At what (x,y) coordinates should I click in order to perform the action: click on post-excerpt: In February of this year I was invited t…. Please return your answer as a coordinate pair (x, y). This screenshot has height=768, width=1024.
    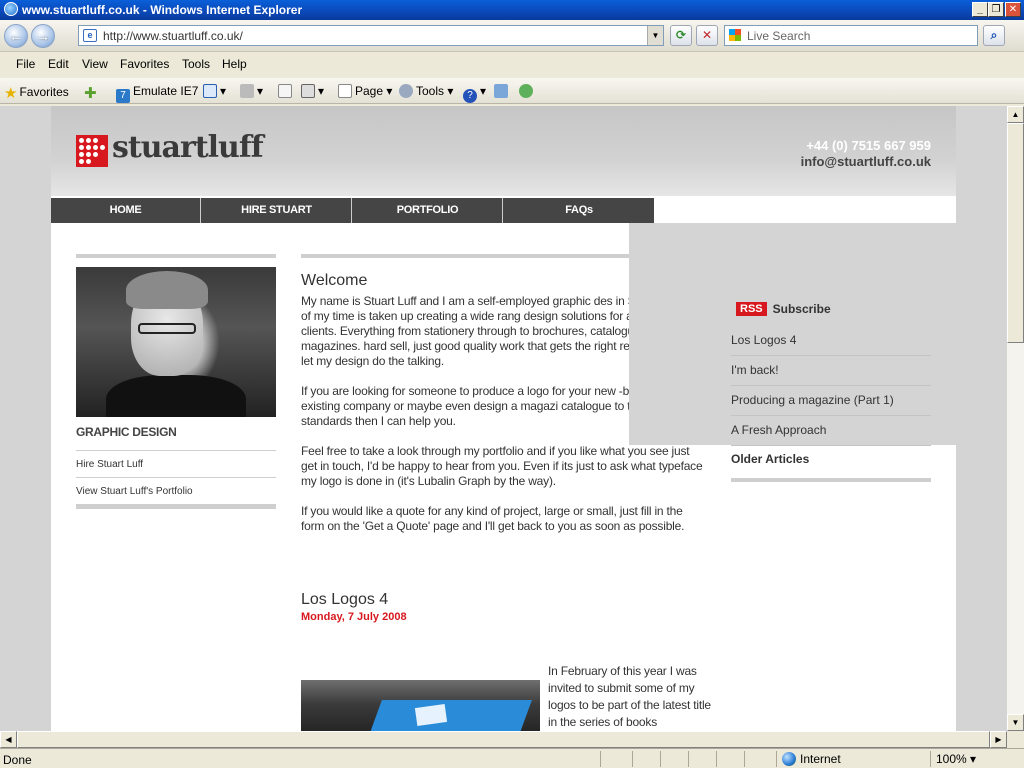
    Looking at the image, I should click on (629, 696).